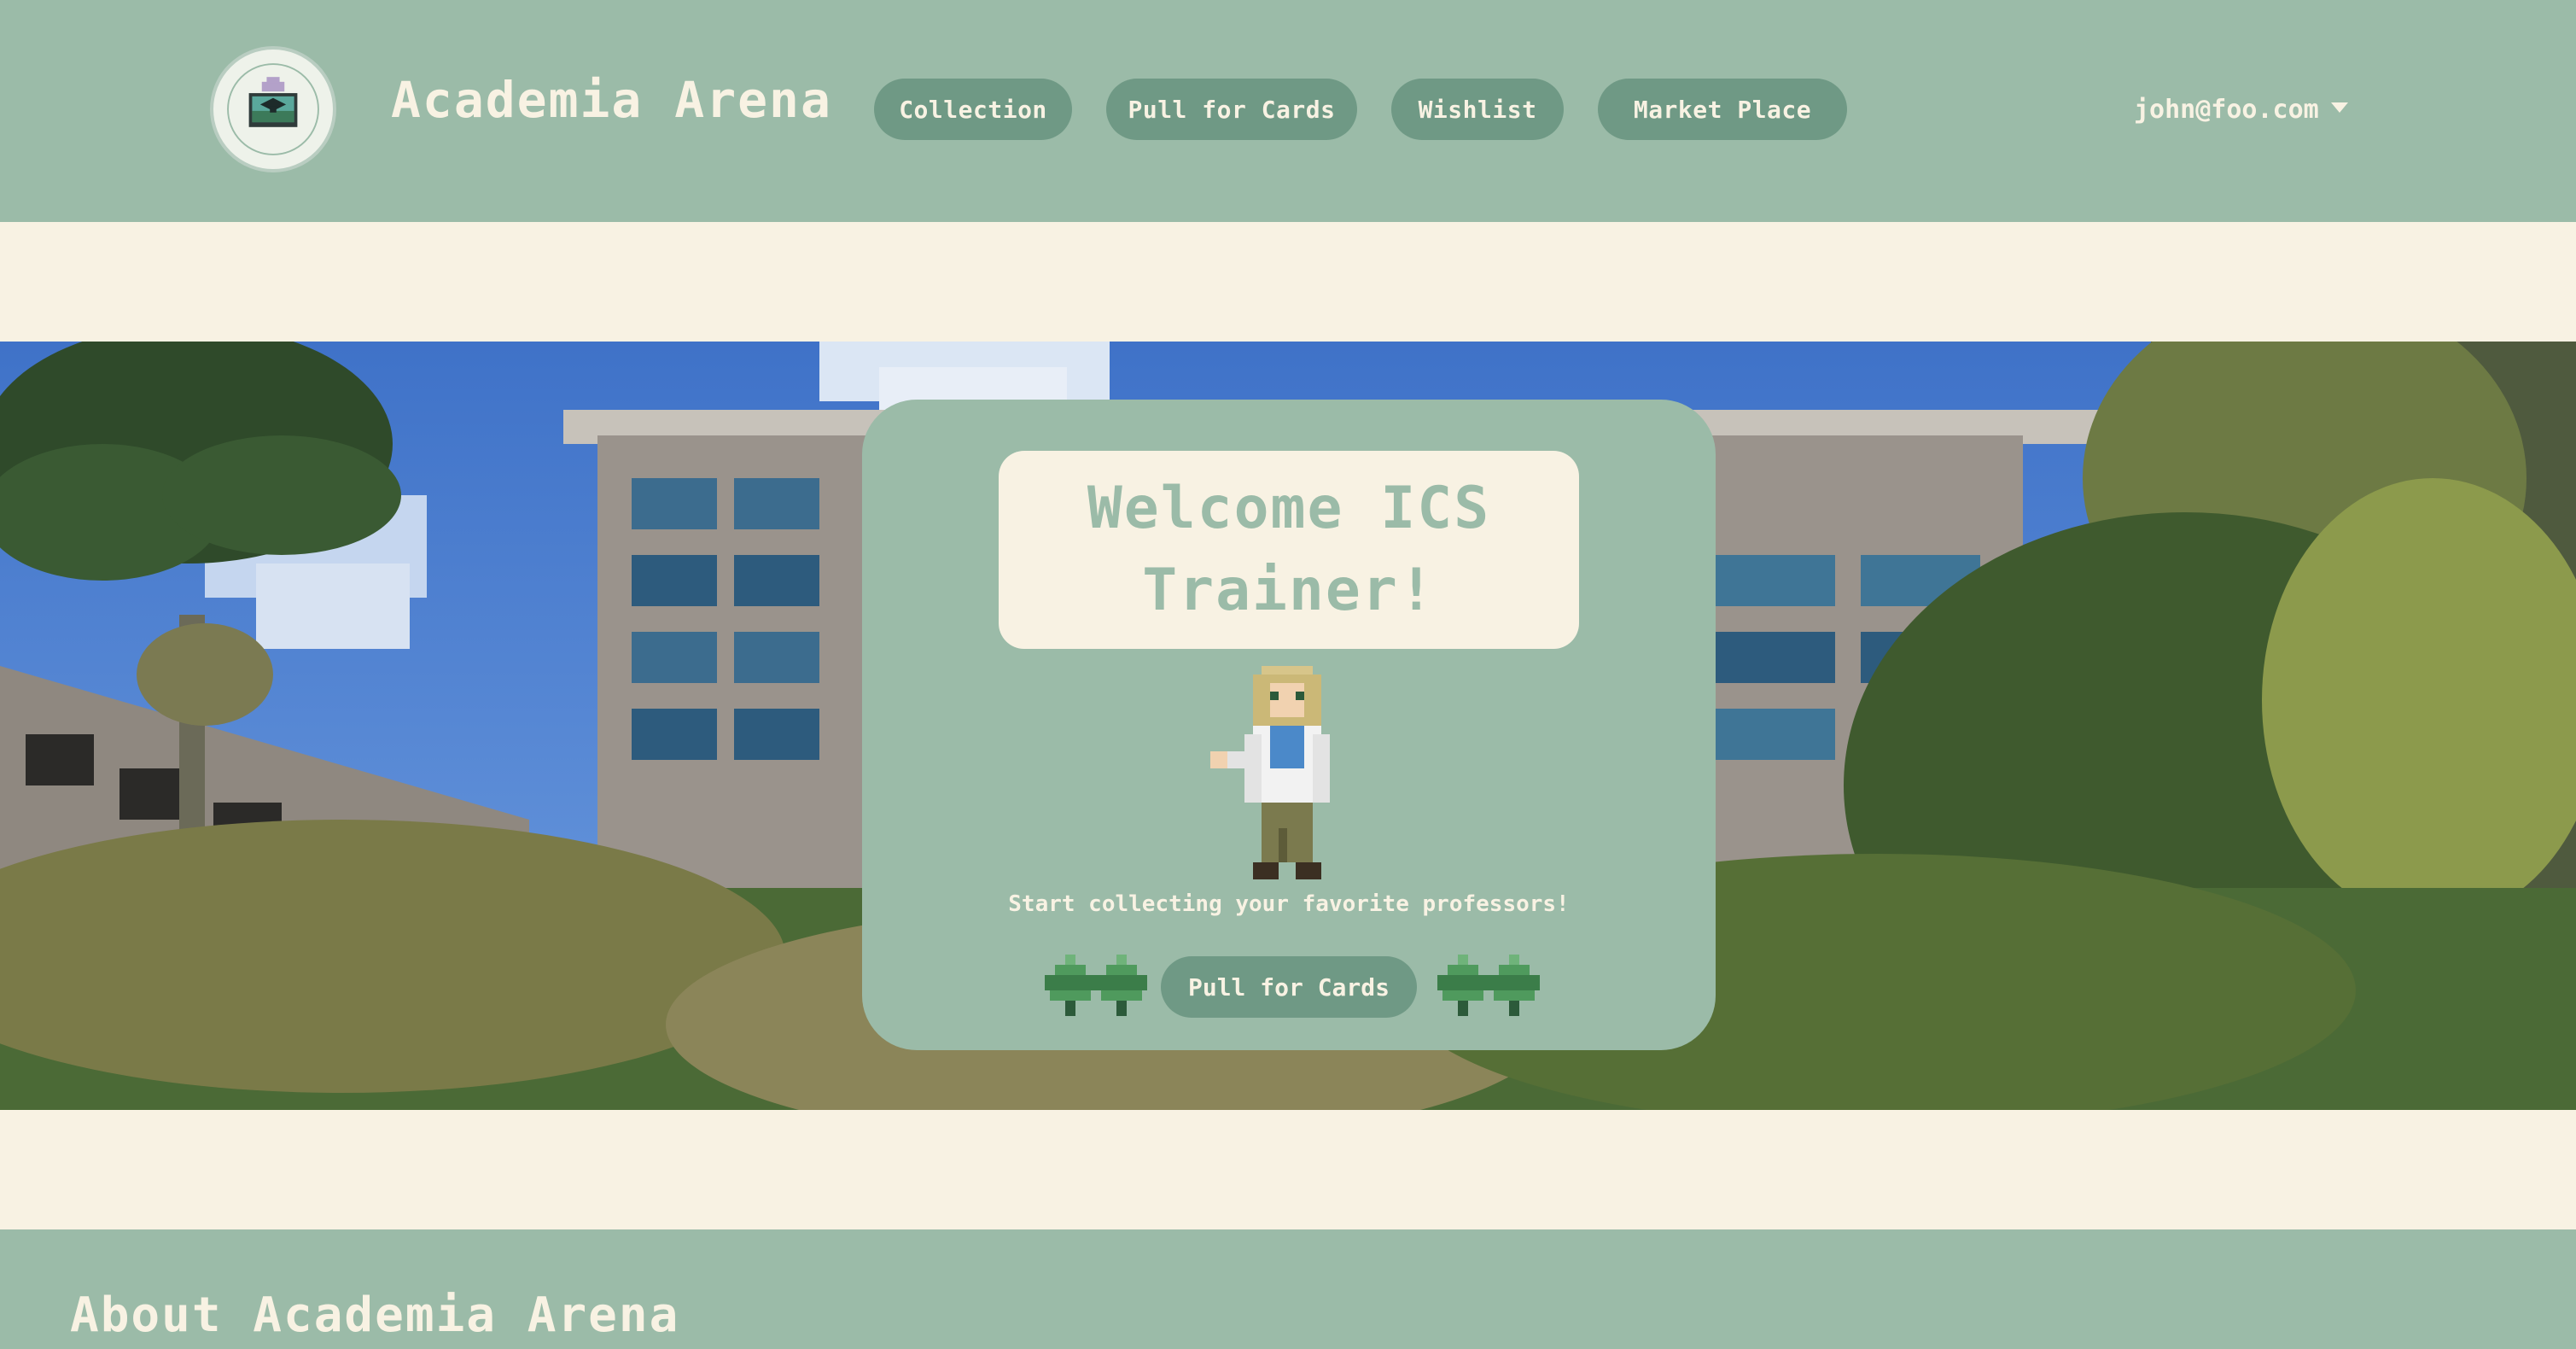 The image size is (2576, 1349). Describe the element at coordinates (1722, 110) in the screenshot. I see `nav-market-place: Market Place` at that location.